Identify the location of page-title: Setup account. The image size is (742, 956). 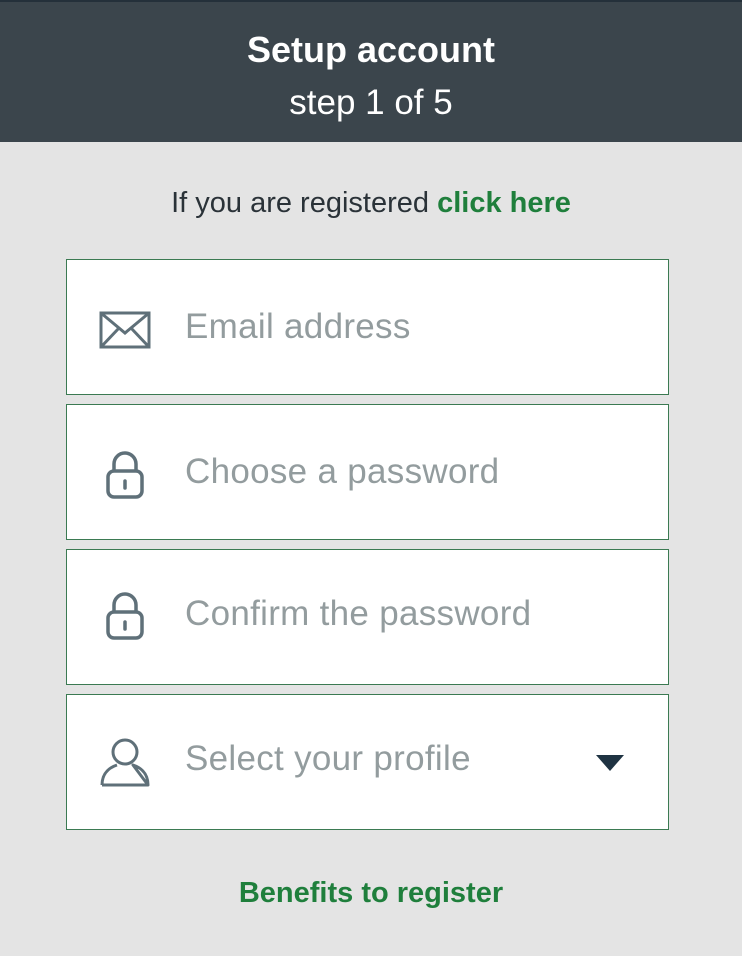
(371, 49).